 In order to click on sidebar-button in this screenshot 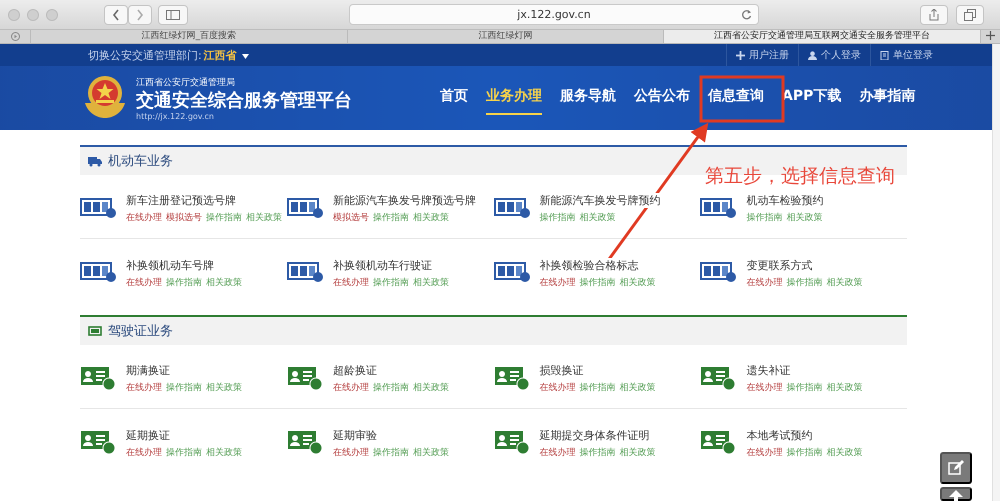, I will do `click(173, 14)`.